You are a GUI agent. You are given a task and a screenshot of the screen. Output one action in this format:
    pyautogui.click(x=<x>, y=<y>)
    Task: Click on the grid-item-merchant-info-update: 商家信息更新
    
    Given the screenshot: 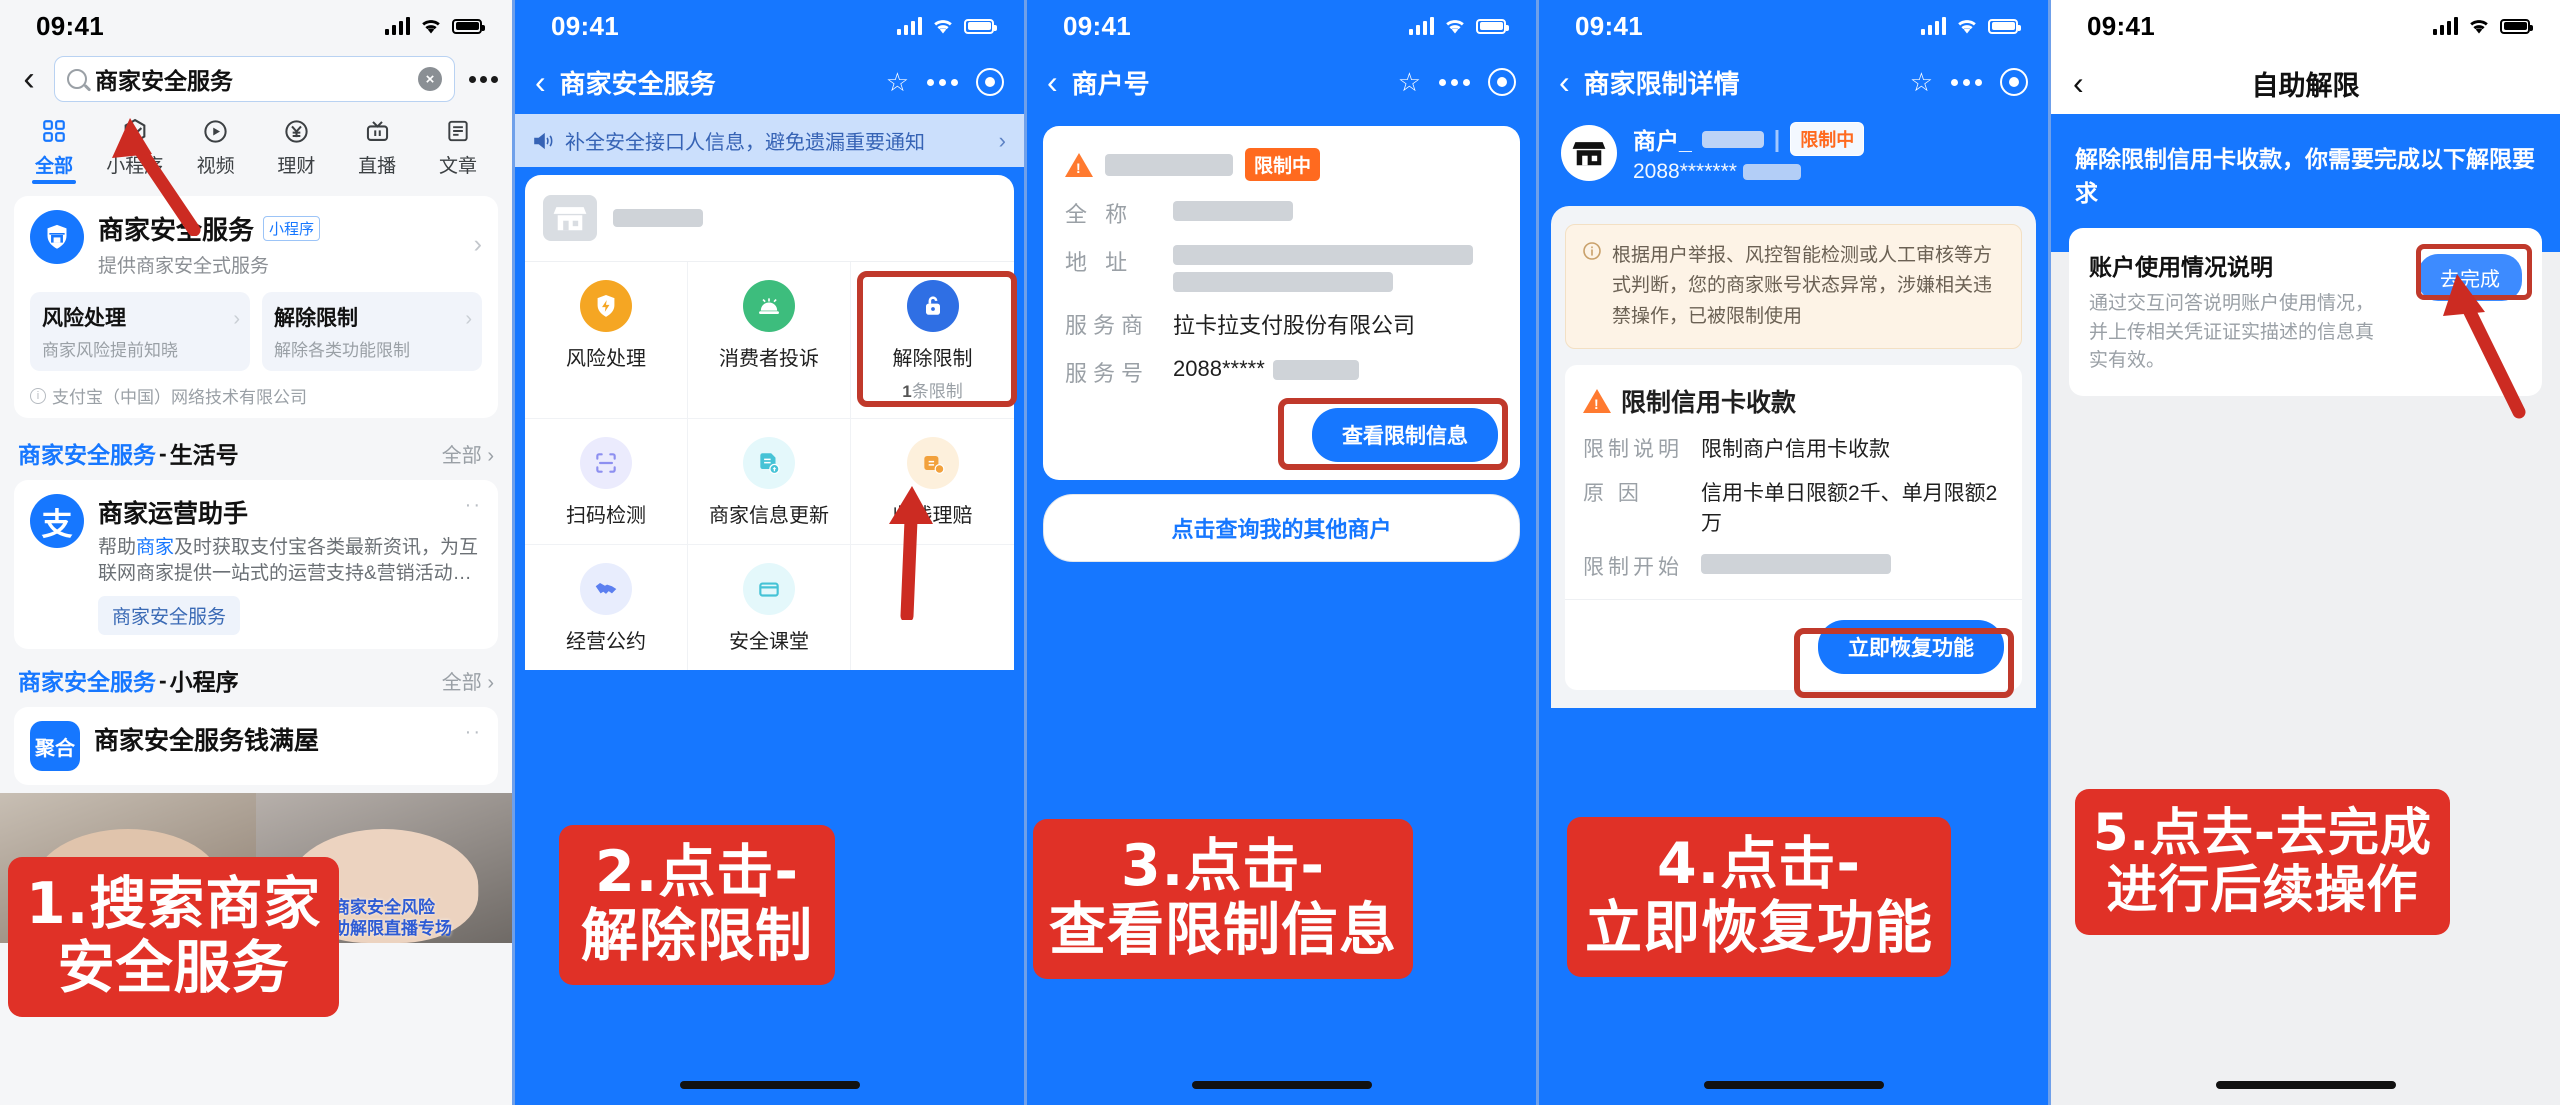 What is the action you would take?
    pyautogui.click(x=769, y=482)
    